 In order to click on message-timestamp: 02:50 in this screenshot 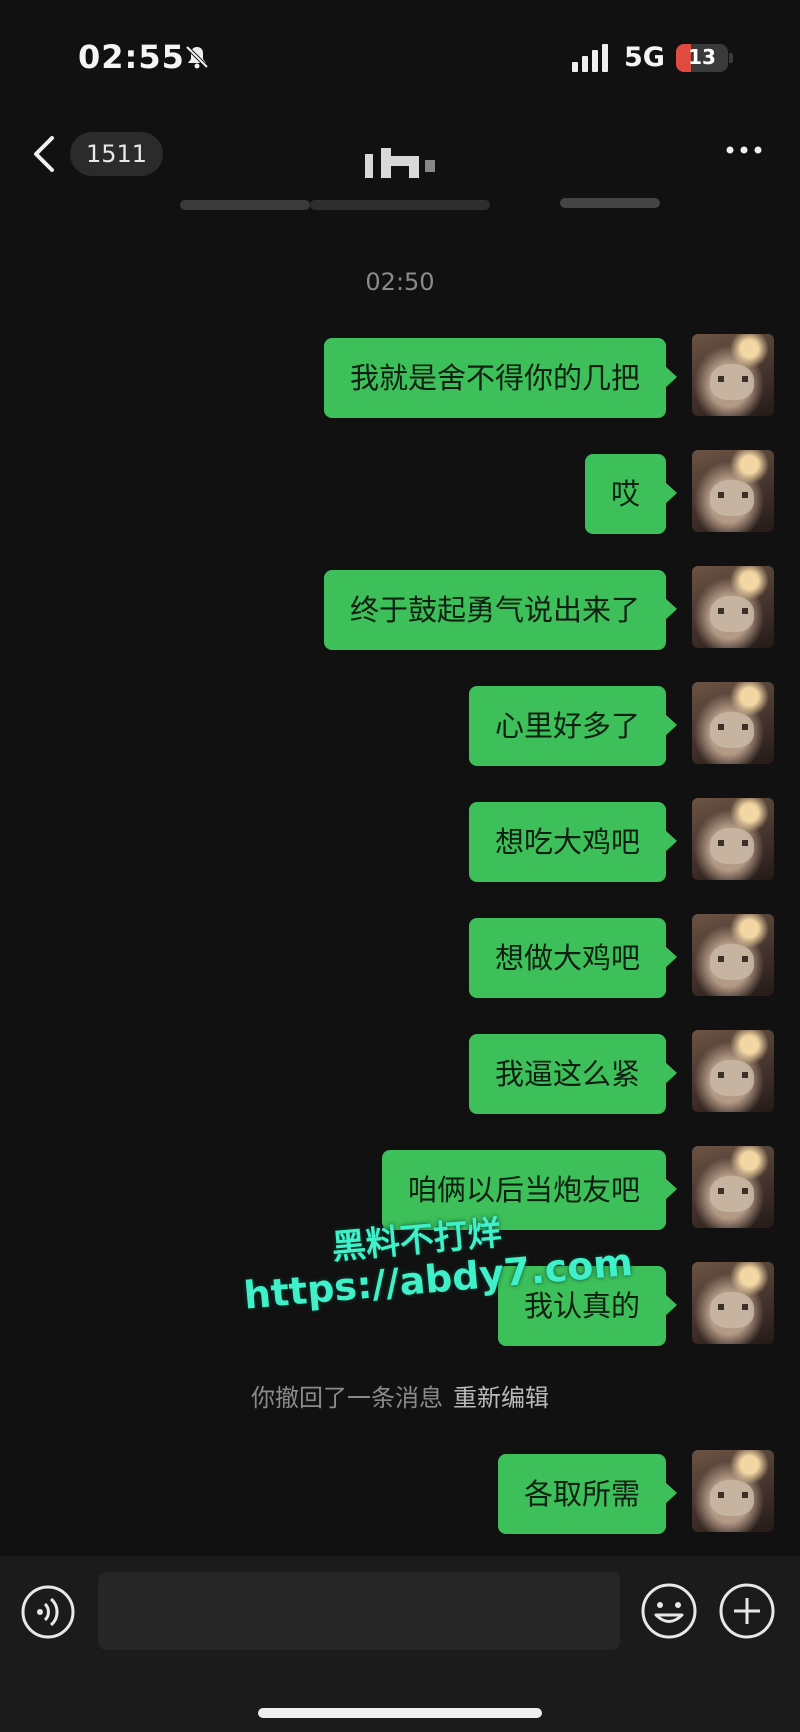, I will do `click(400, 282)`.